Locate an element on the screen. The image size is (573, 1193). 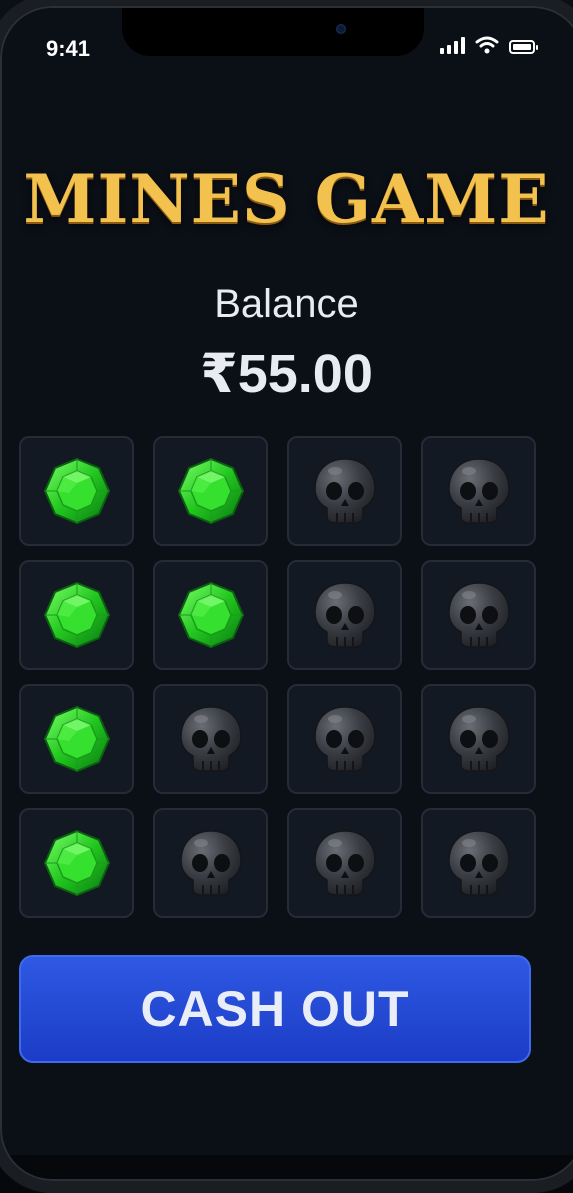
status-time: 9:41 is located at coordinates (68, 48).